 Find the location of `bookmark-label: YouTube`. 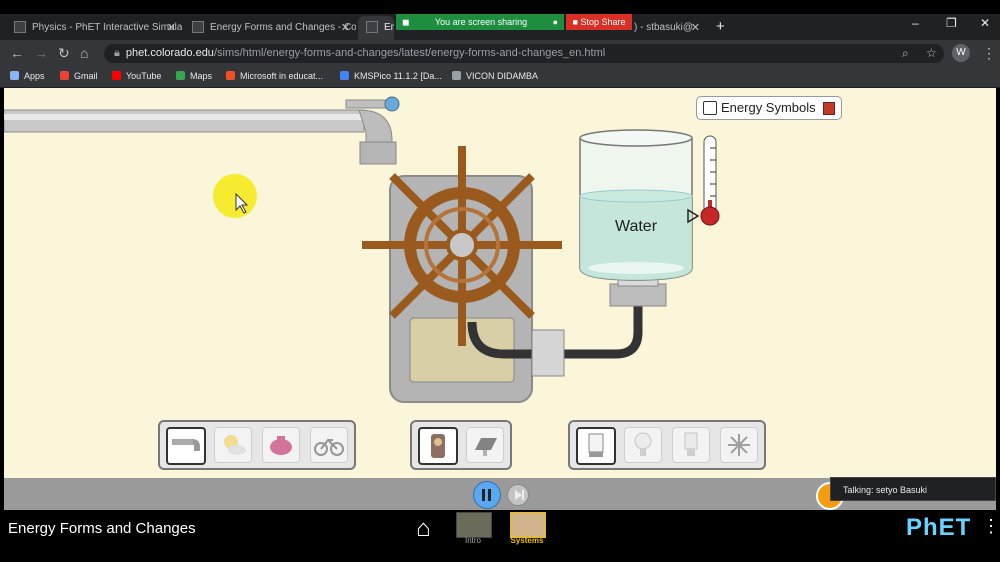

bookmark-label: YouTube is located at coordinates (144, 76).